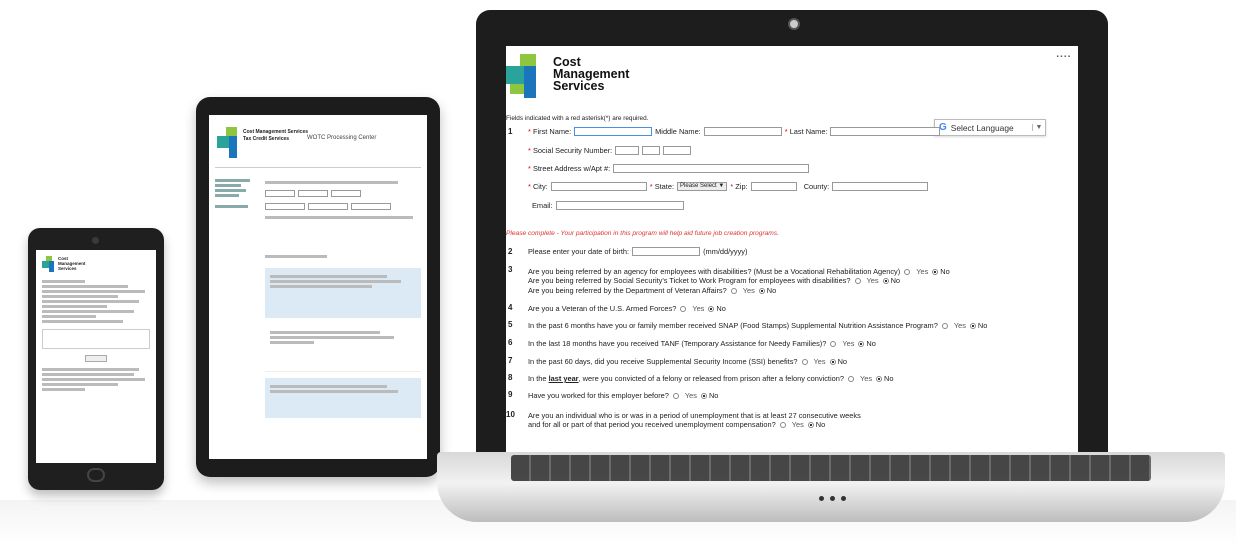 The image size is (1236, 546). What do you see at coordinates (702, 186) in the screenshot?
I see `state-select: Please Select ▼` at bounding box center [702, 186].